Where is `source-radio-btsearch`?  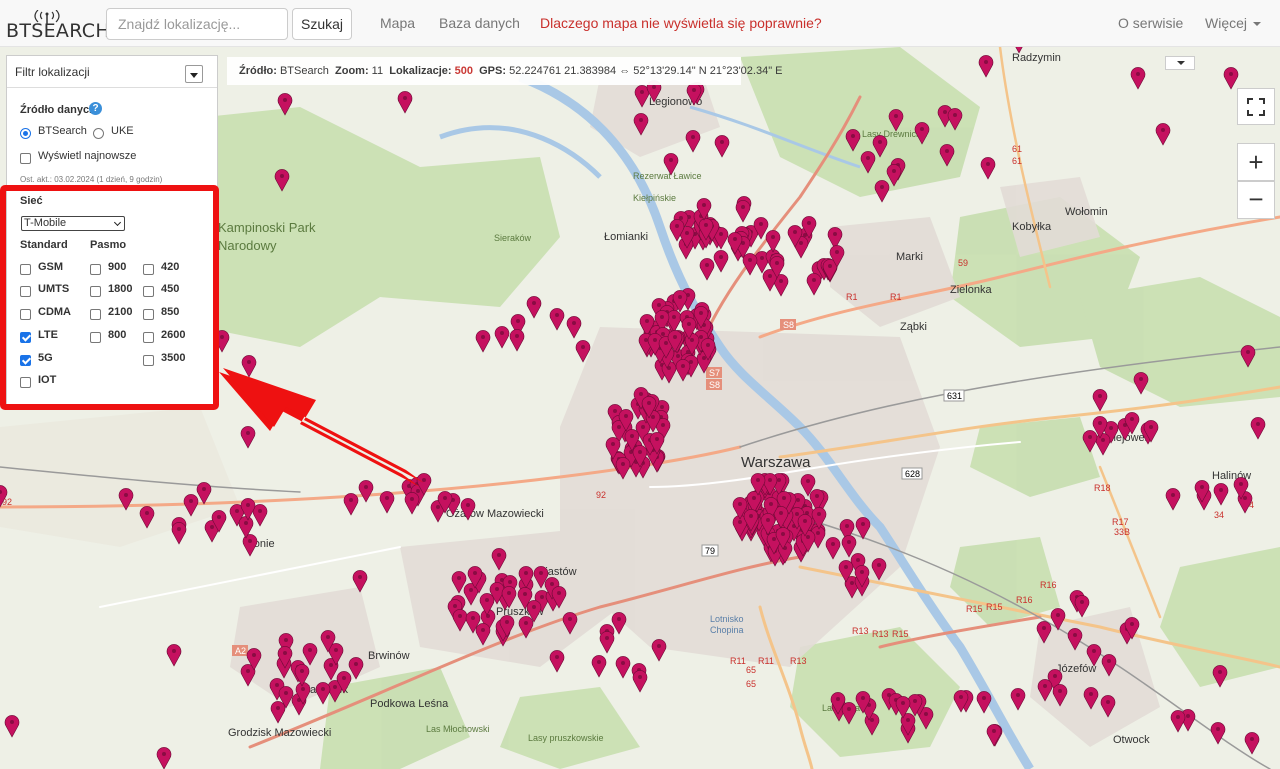 source-radio-btsearch is located at coordinates (25, 133).